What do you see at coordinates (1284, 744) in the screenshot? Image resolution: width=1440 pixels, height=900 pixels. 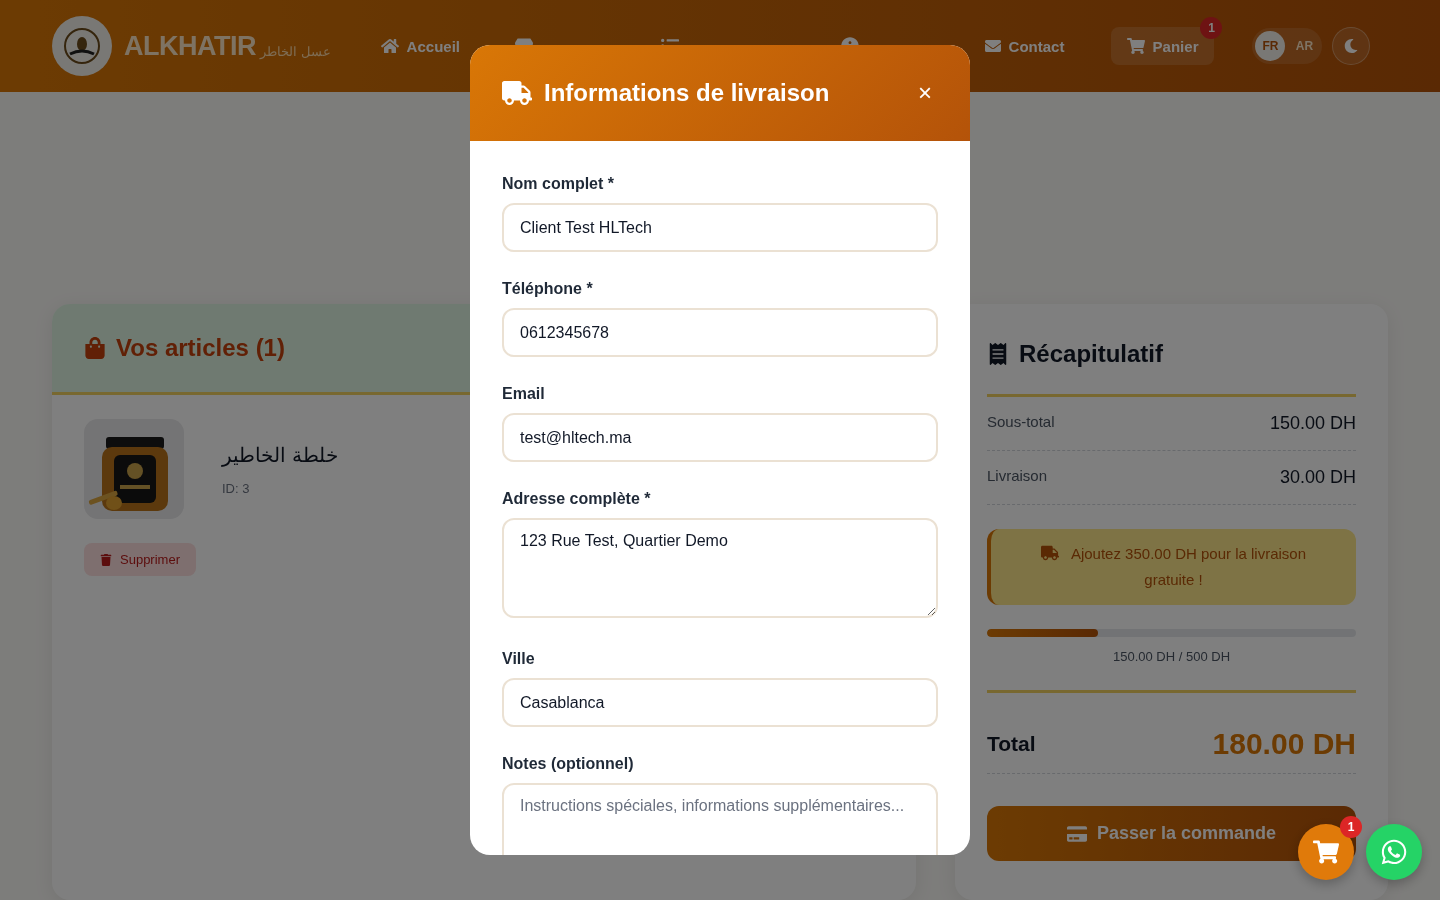 I see `total-value: 180.00 DH` at bounding box center [1284, 744].